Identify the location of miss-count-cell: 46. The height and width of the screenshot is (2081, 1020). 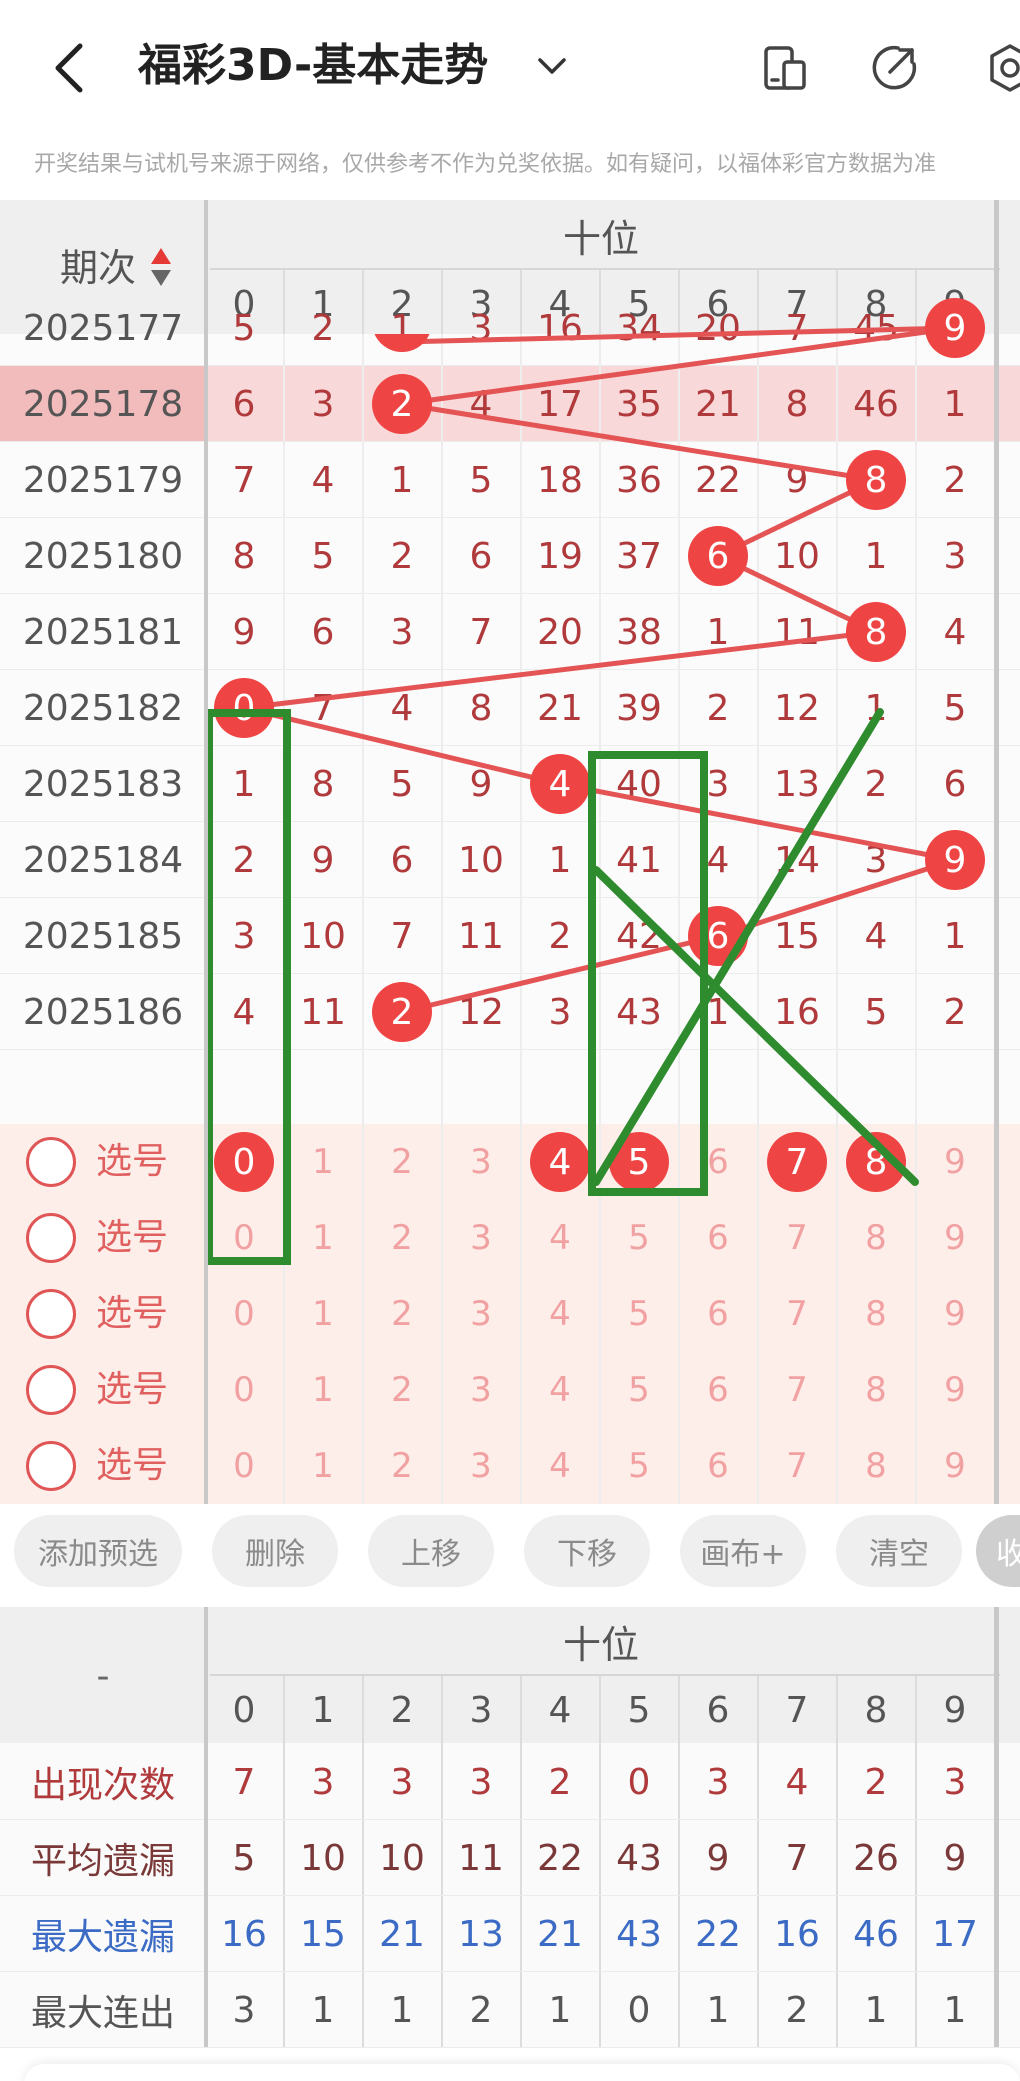
(876, 404).